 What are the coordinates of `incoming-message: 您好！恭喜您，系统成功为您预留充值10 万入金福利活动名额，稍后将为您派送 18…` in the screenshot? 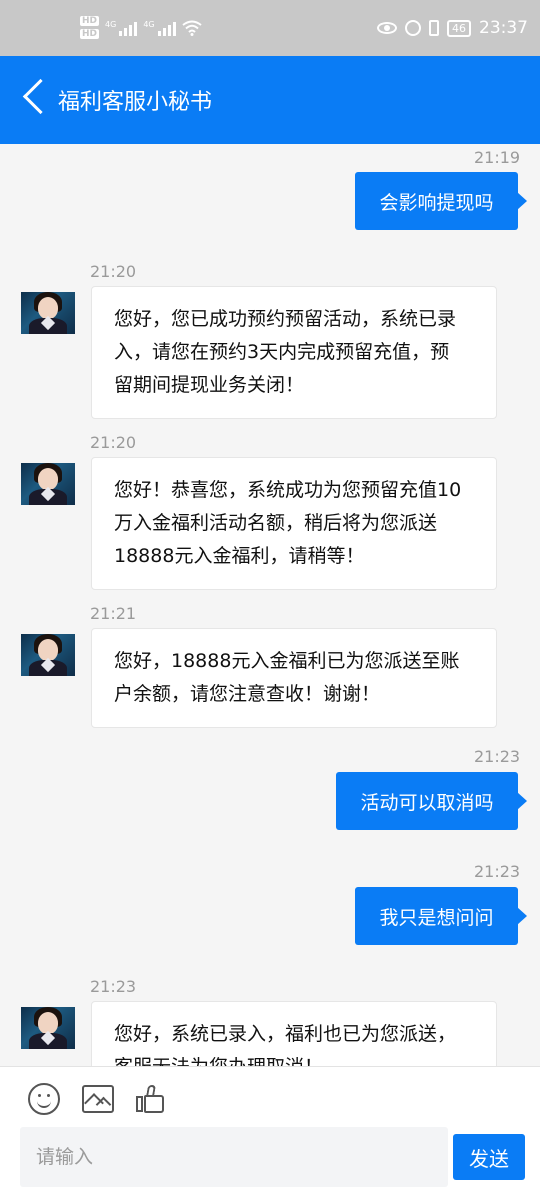 It's located at (294, 523).